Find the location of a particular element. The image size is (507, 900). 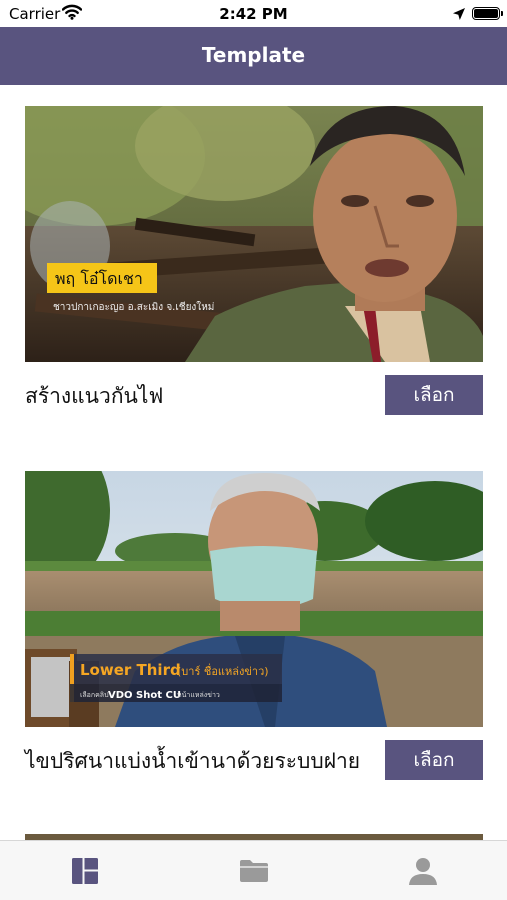

tab-folder is located at coordinates (253, 870).